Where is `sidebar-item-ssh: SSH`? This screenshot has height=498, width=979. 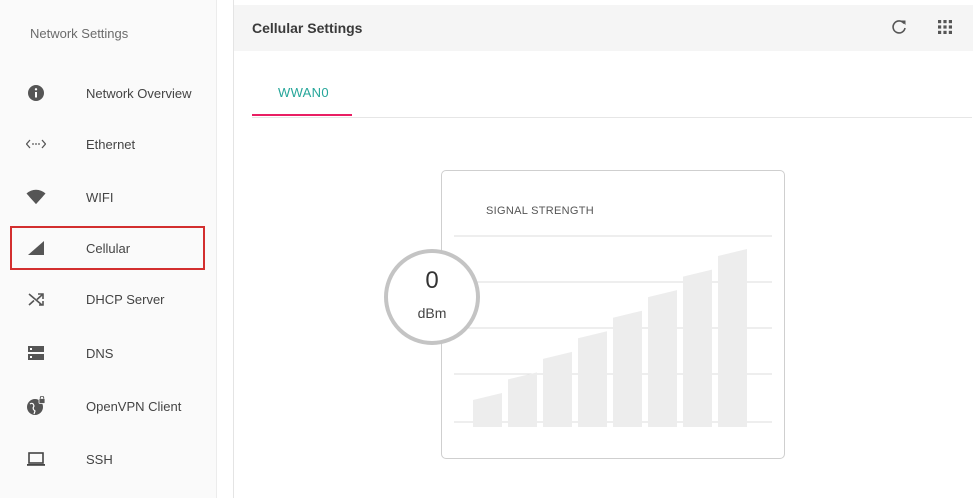
sidebar-item-ssh: SSH is located at coordinates (107, 459).